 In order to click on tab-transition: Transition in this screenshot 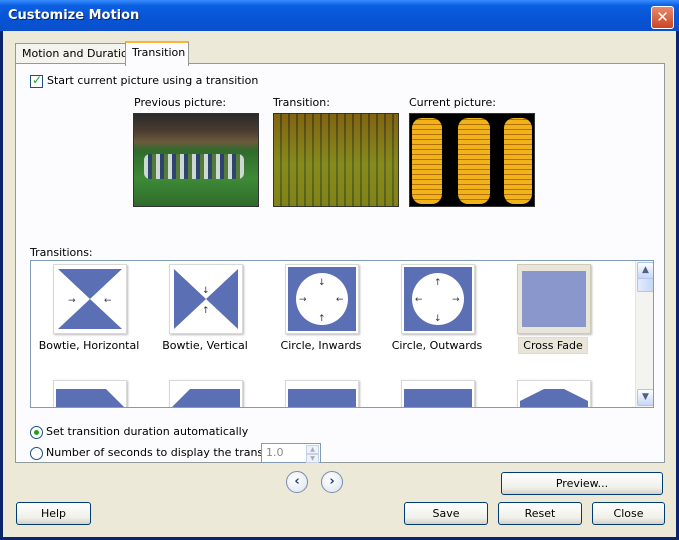, I will do `click(157, 53)`.